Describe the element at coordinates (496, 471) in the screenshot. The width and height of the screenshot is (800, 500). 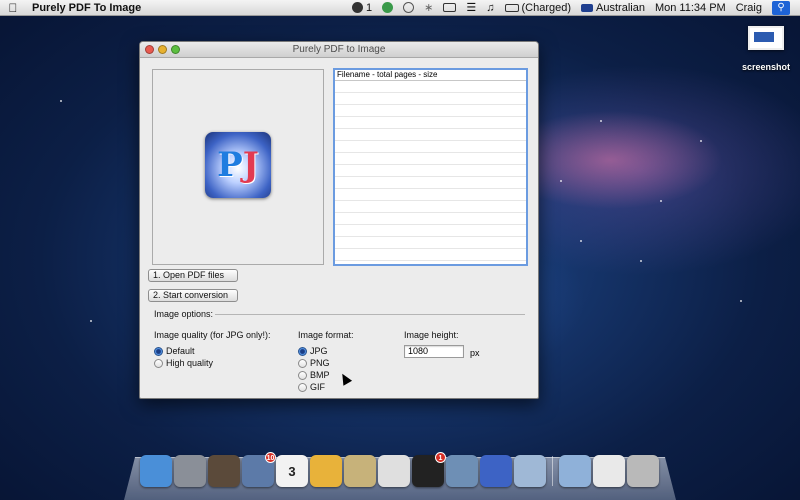
I see `purely-pdf-icon` at that location.